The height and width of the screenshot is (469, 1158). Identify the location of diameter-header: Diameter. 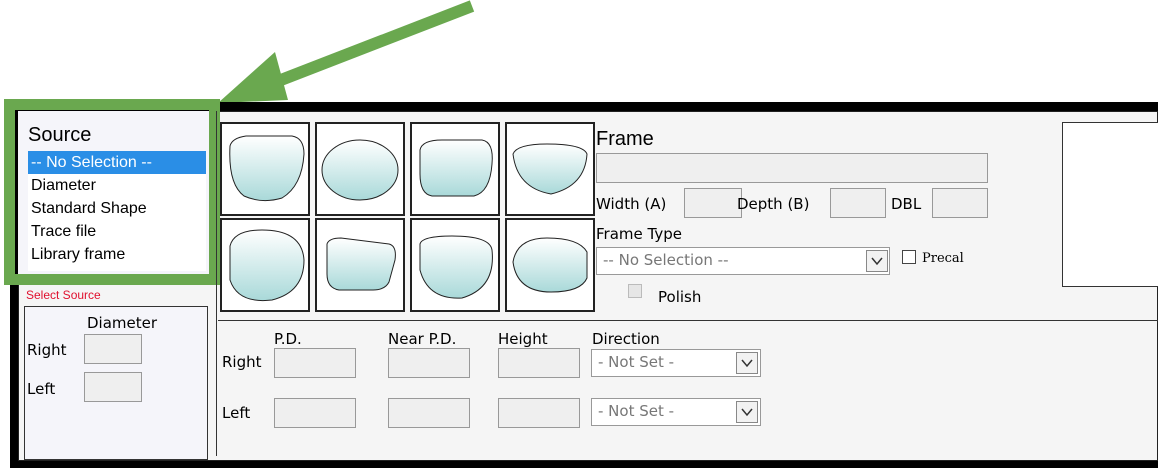
(122, 323).